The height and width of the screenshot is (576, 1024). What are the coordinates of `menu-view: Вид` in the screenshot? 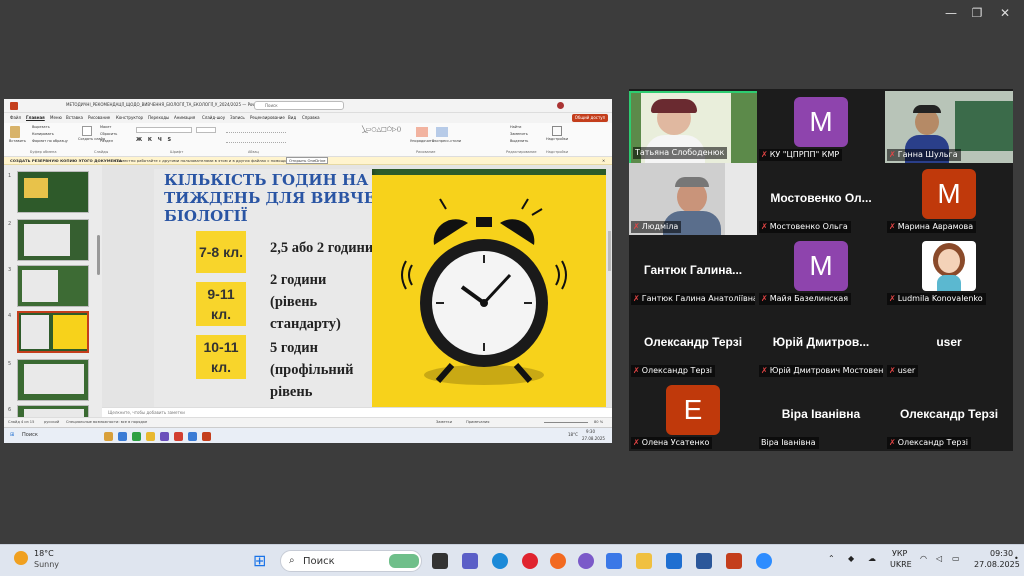 It's located at (292, 117).